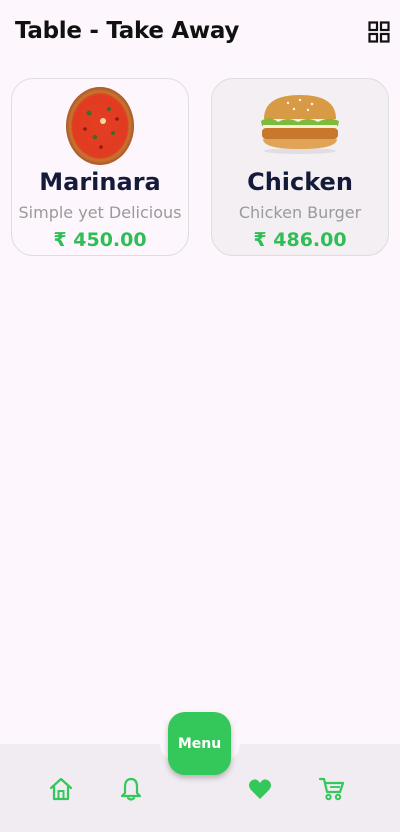 The width and height of the screenshot is (400, 832). I want to click on bell-icon, so click(131, 789).